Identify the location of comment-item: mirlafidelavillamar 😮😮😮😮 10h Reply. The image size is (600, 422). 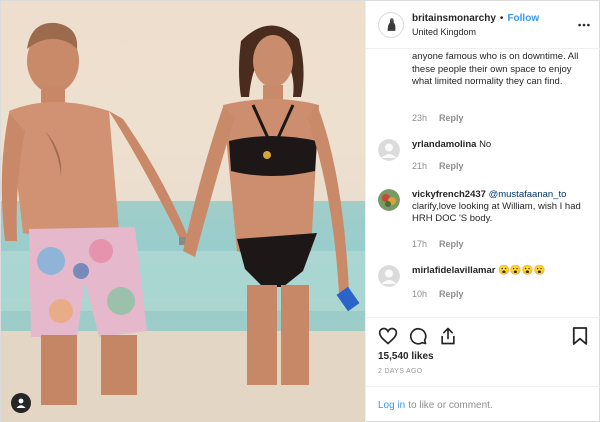
(484, 285).